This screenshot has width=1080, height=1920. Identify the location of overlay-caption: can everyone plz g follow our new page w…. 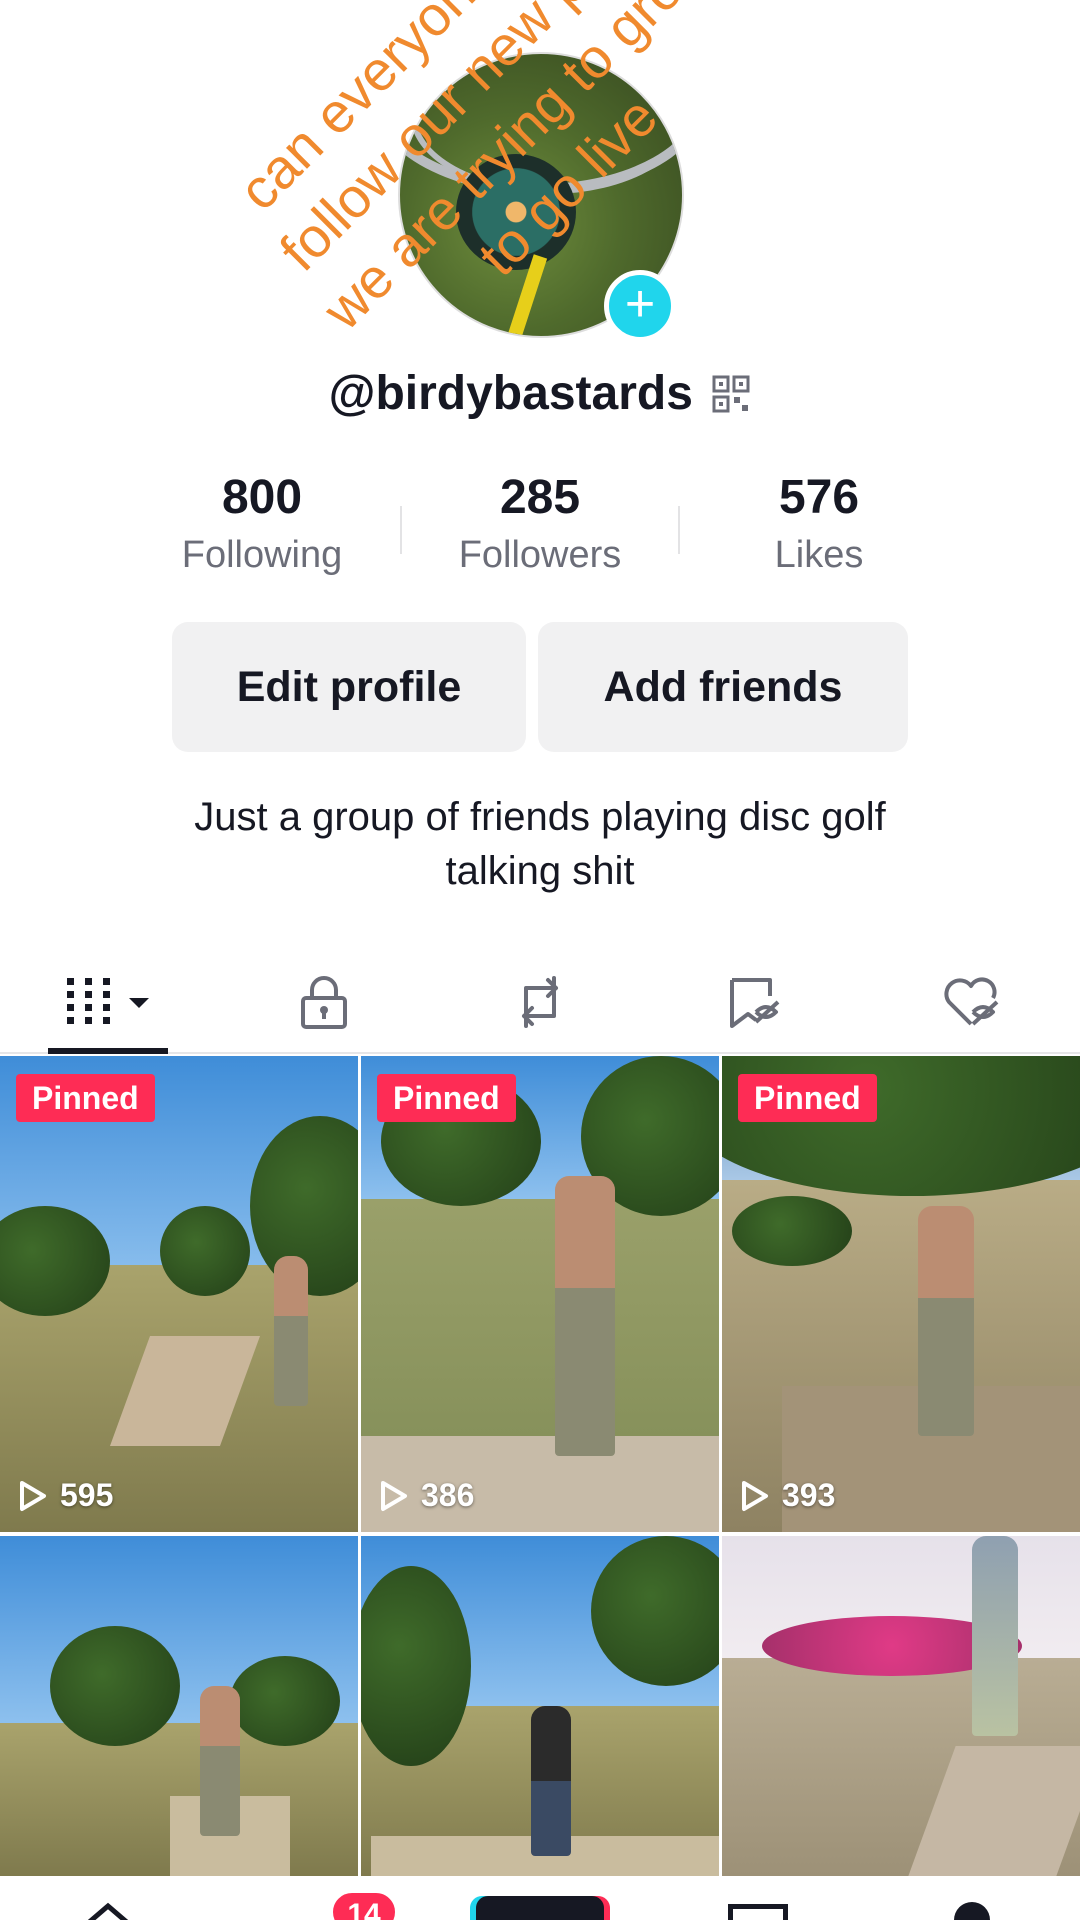
(491, 198).